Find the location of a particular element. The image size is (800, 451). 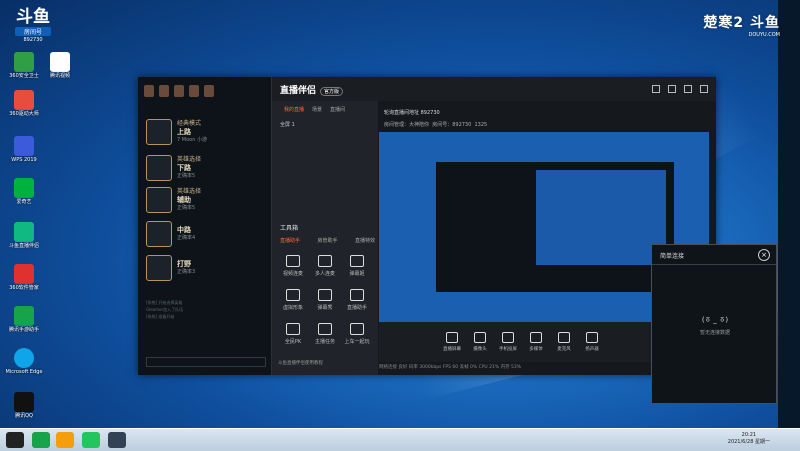

desktop-icon: 斗鱼直播伴侣 is located at coordinates (24, 235).